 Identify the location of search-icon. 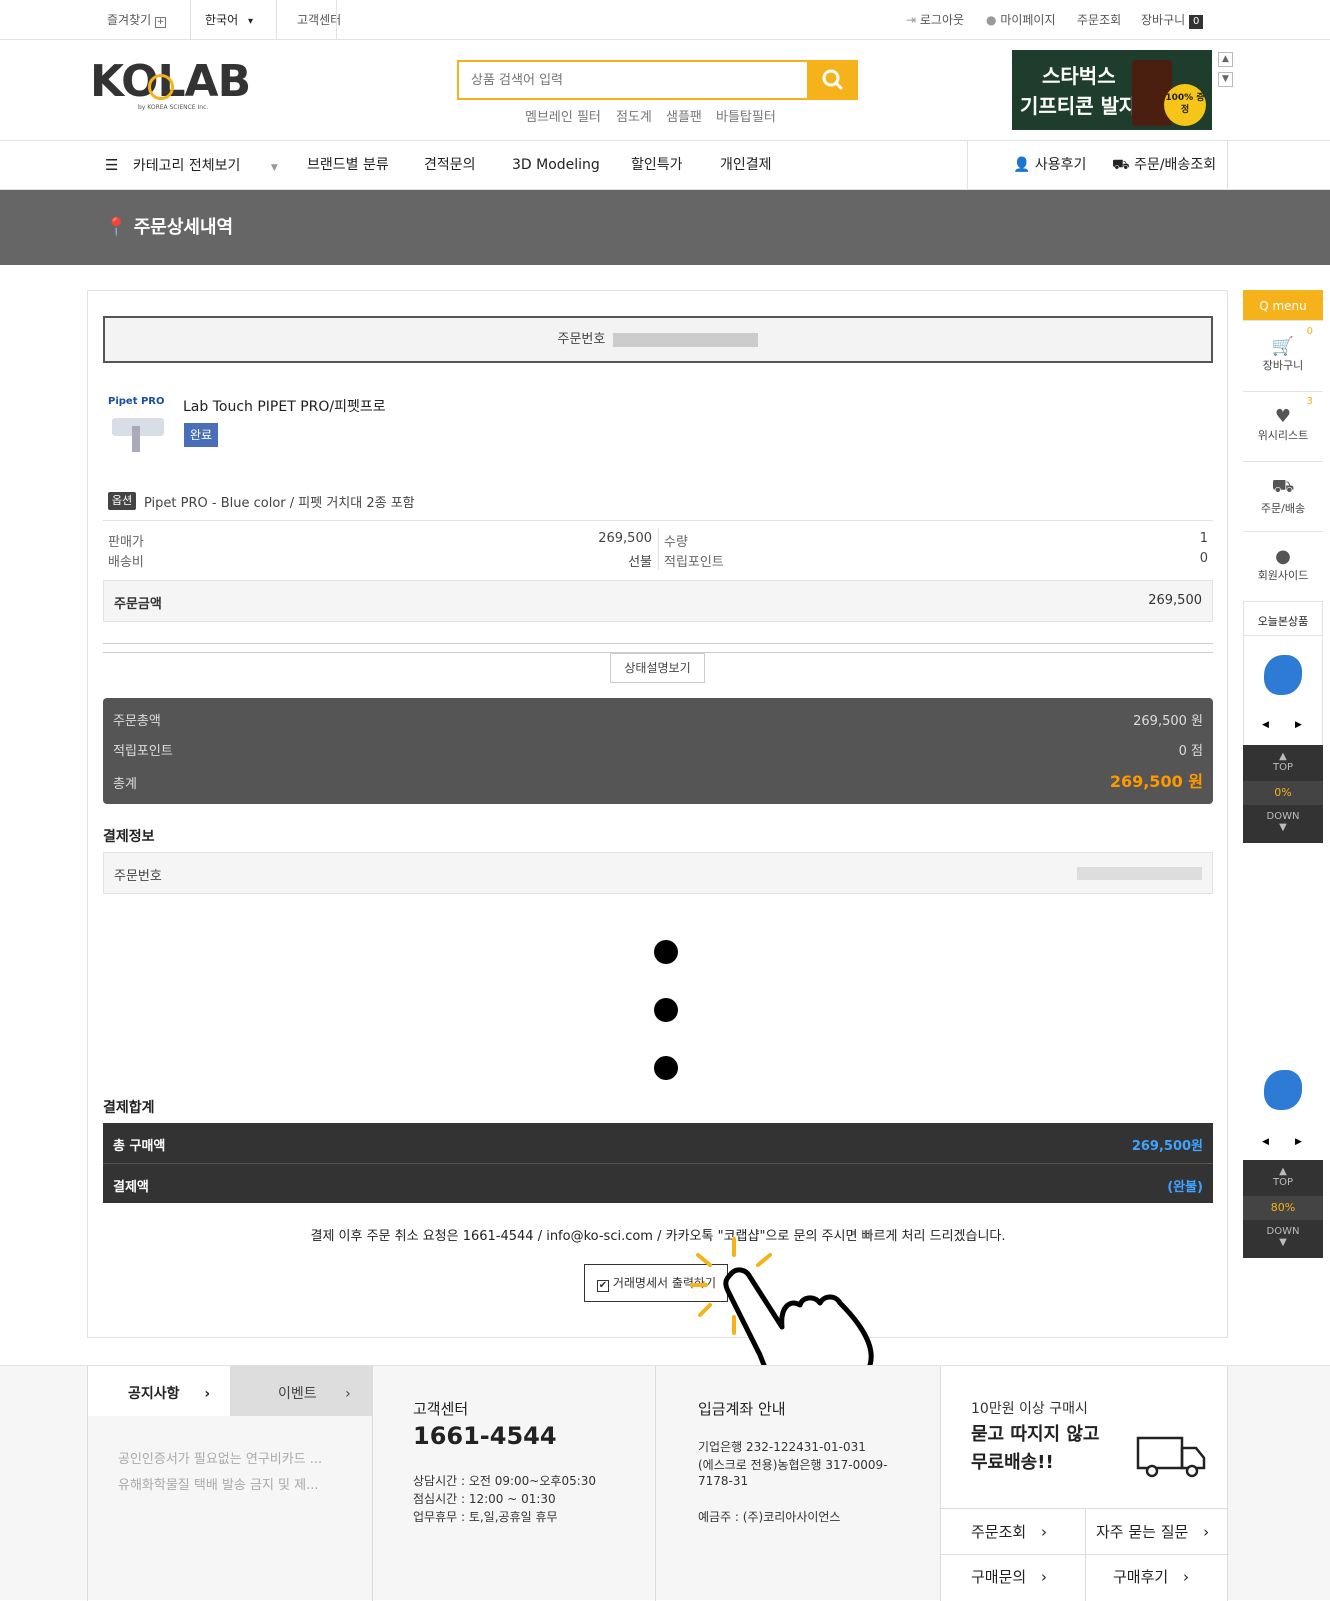
(832, 79).